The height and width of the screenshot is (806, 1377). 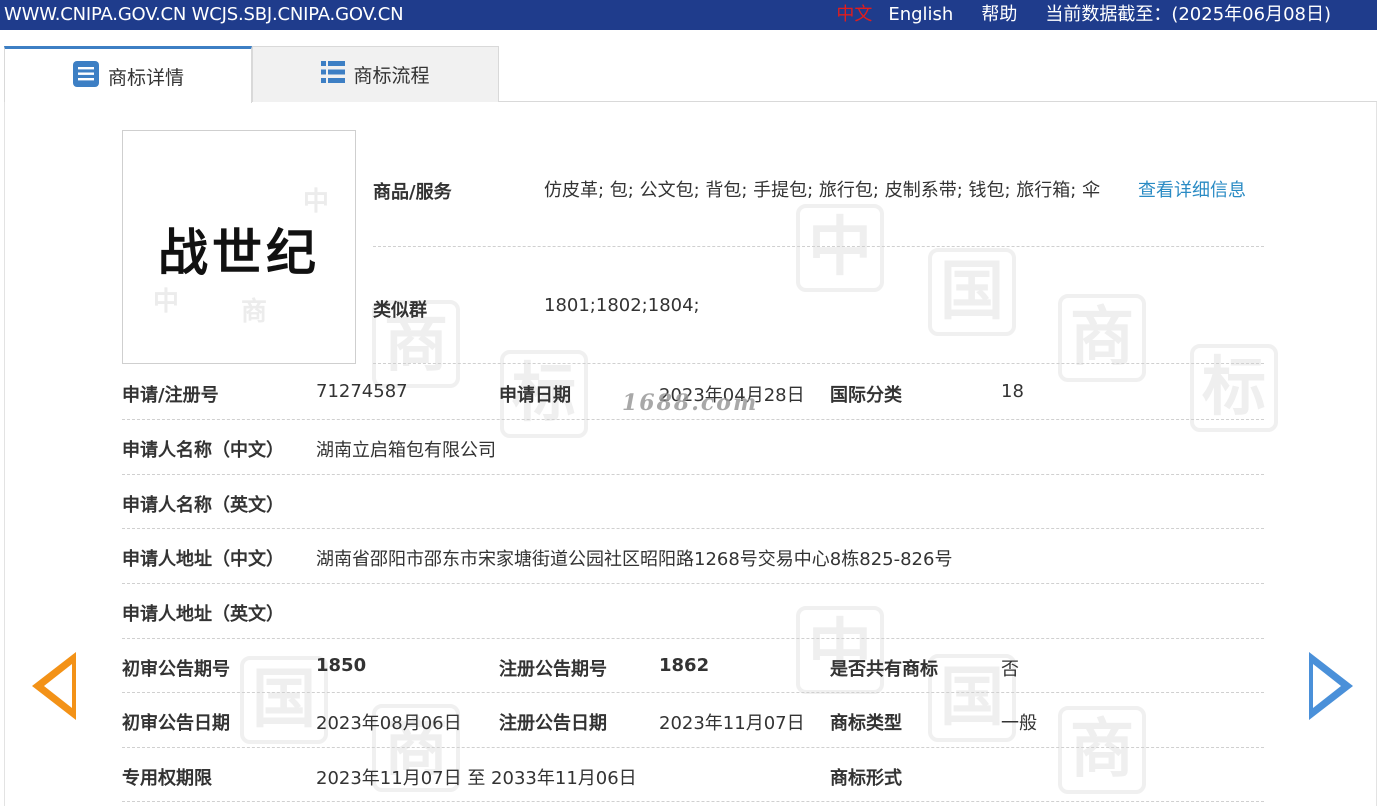 I want to click on tab-trademark-process: 商标流程, so click(x=375, y=74).